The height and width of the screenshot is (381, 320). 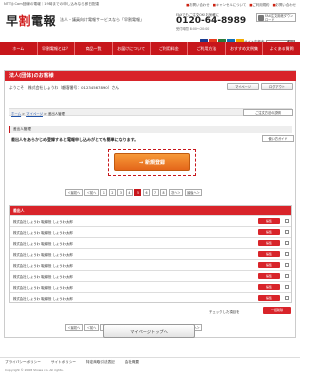 What do you see at coordinates (193, 192) in the screenshot?
I see `pager-last: 最後へ＞` at bounding box center [193, 192].